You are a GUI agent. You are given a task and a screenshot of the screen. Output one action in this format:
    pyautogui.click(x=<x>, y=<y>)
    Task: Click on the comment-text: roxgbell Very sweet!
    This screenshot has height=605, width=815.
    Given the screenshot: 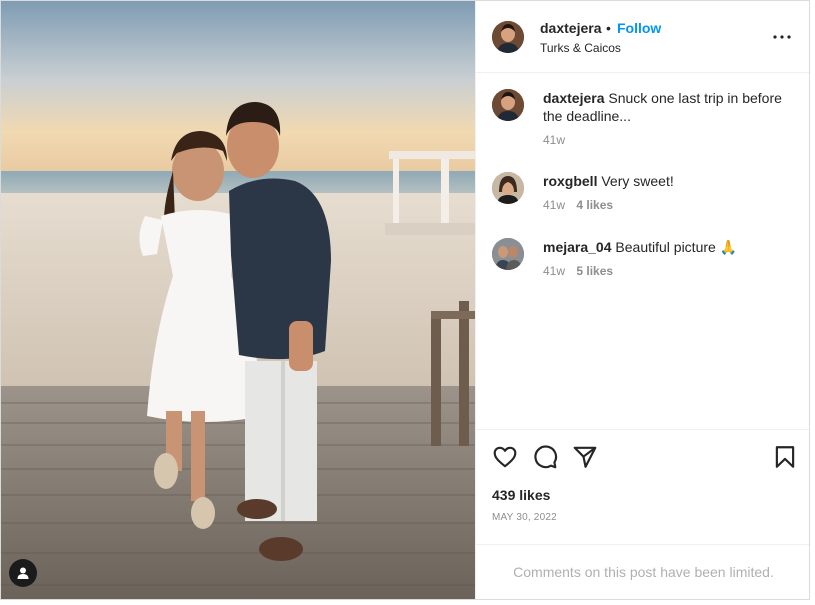 What is the action you would take?
    pyautogui.click(x=668, y=181)
    